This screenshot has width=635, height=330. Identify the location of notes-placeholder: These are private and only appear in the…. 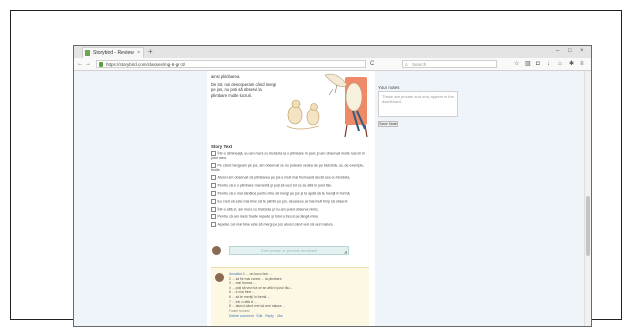
(418, 99).